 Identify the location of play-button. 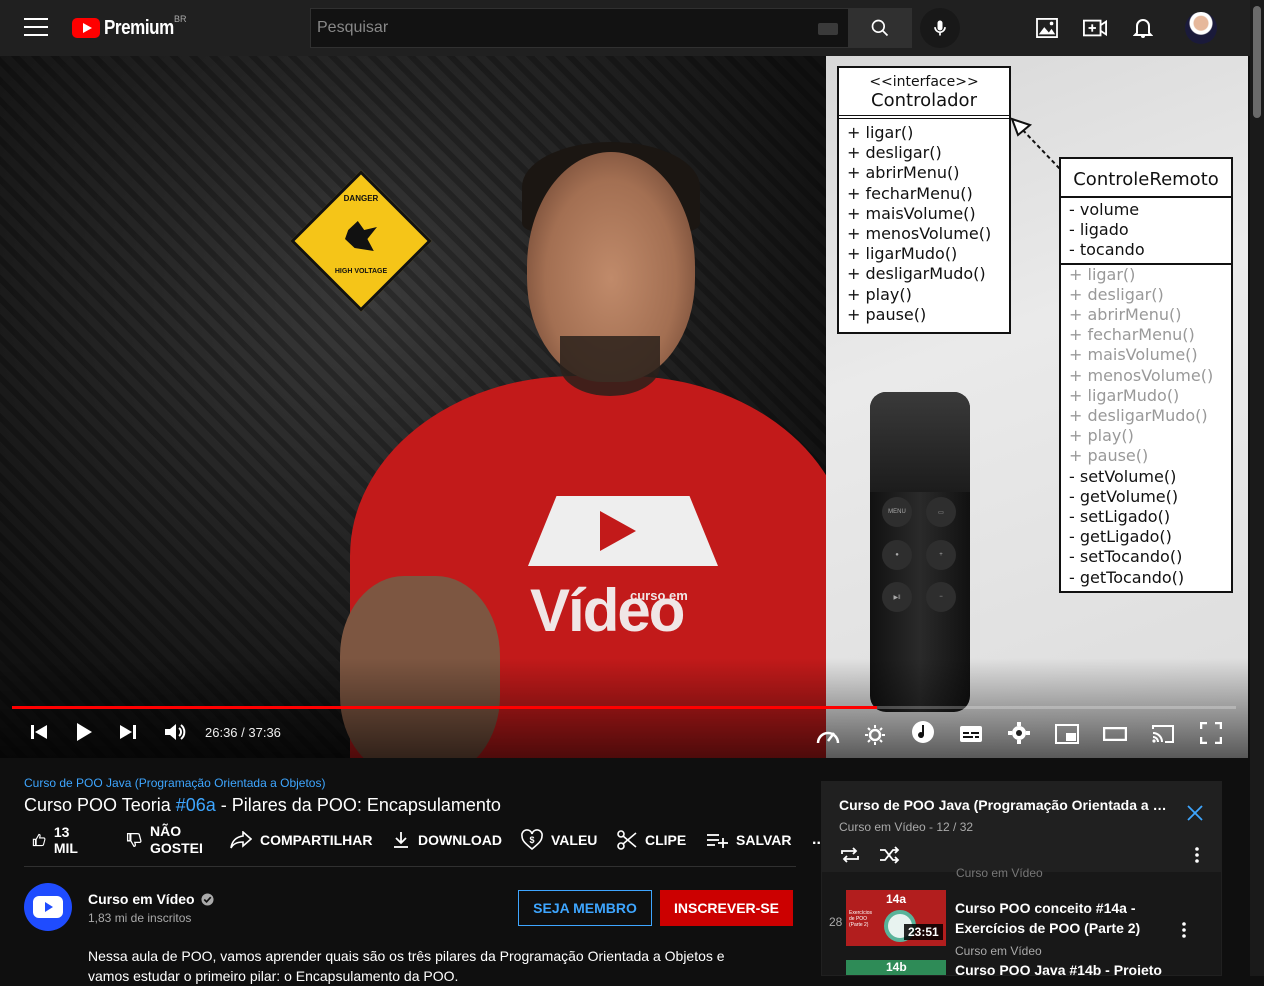
(84, 732).